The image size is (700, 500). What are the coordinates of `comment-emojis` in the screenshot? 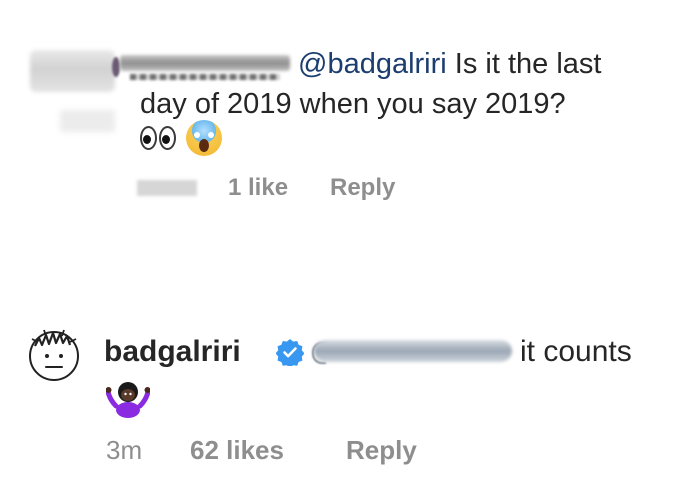 It's located at (181, 138).